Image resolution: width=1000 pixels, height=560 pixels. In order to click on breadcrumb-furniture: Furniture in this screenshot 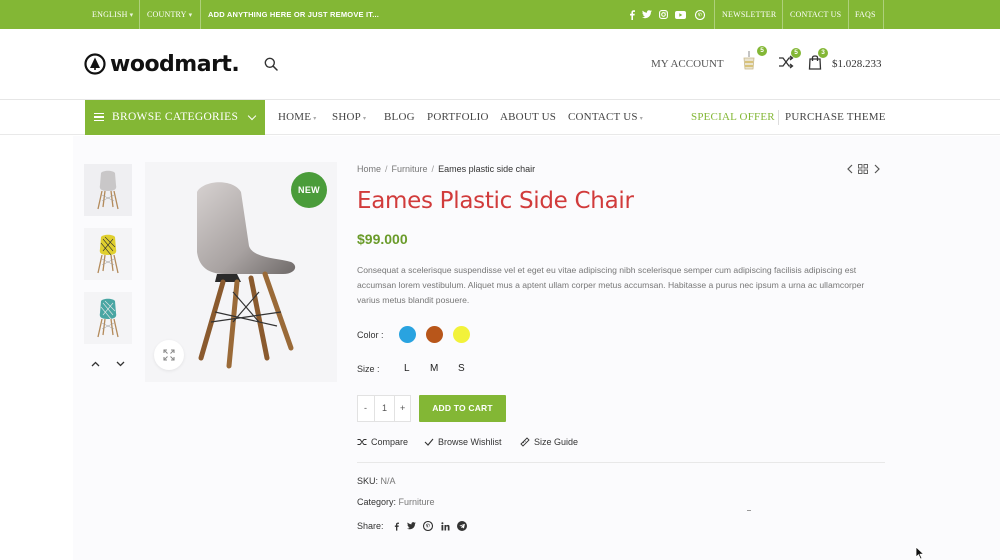, I will do `click(410, 169)`.